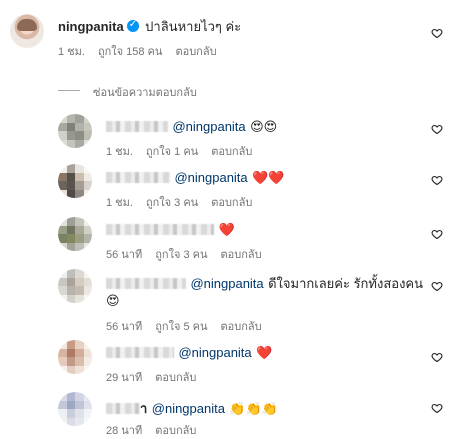 This screenshot has width=467, height=439. I want to click on main-comment-username: ningpanita, so click(91, 26).